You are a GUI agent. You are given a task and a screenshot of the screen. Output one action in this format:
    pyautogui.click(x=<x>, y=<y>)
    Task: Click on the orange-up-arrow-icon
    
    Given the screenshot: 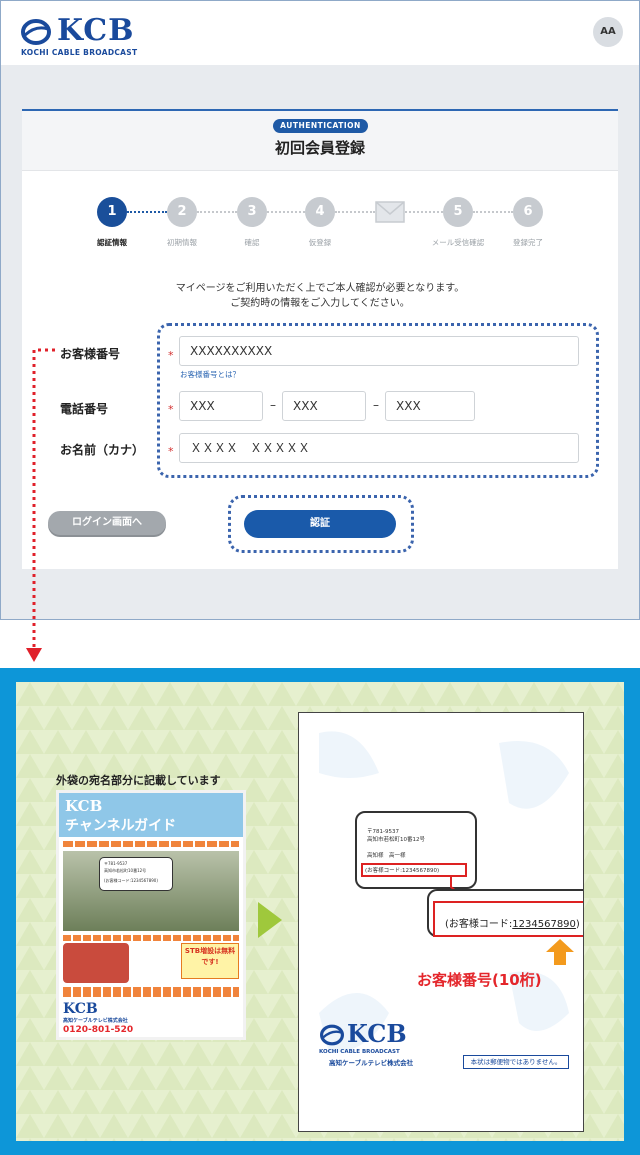 What is the action you would take?
    pyautogui.click(x=560, y=952)
    